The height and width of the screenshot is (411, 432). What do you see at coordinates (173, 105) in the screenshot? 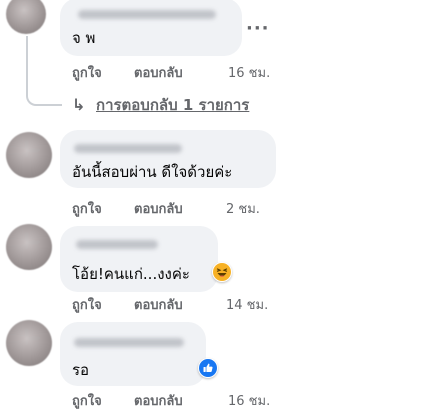
I see `view-replies-label: การตอบกลับ 1 รายการ` at bounding box center [173, 105].